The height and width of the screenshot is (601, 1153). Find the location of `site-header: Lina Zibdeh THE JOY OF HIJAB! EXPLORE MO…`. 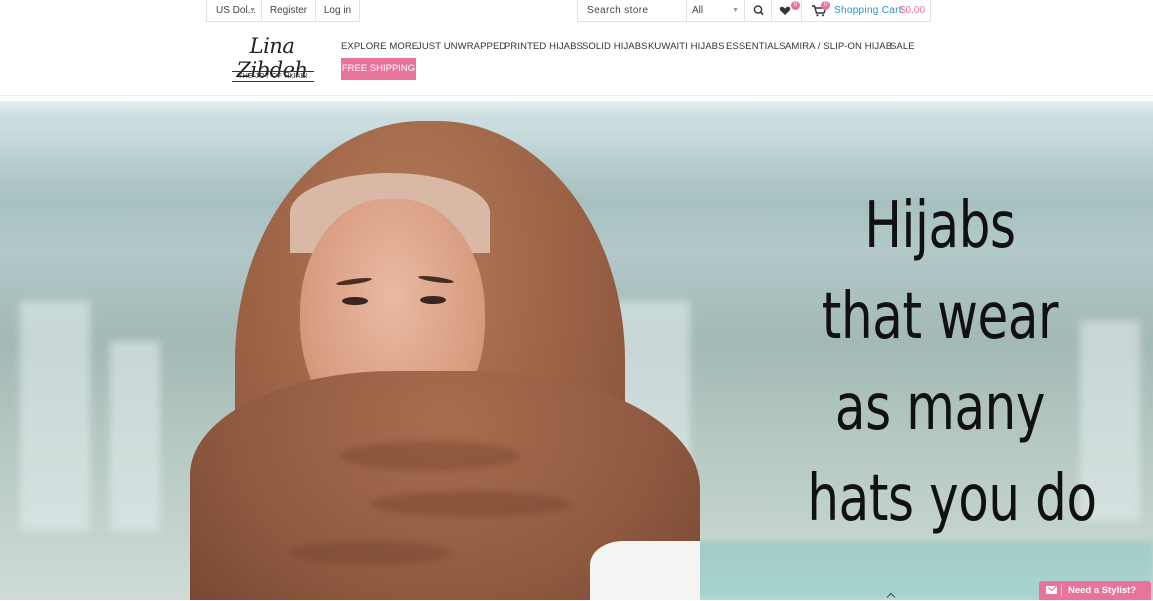

site-header: Lina Zibdeh THE JOY OF HIJAB! EXPLORE MO… is located at coordinates (576, 59).